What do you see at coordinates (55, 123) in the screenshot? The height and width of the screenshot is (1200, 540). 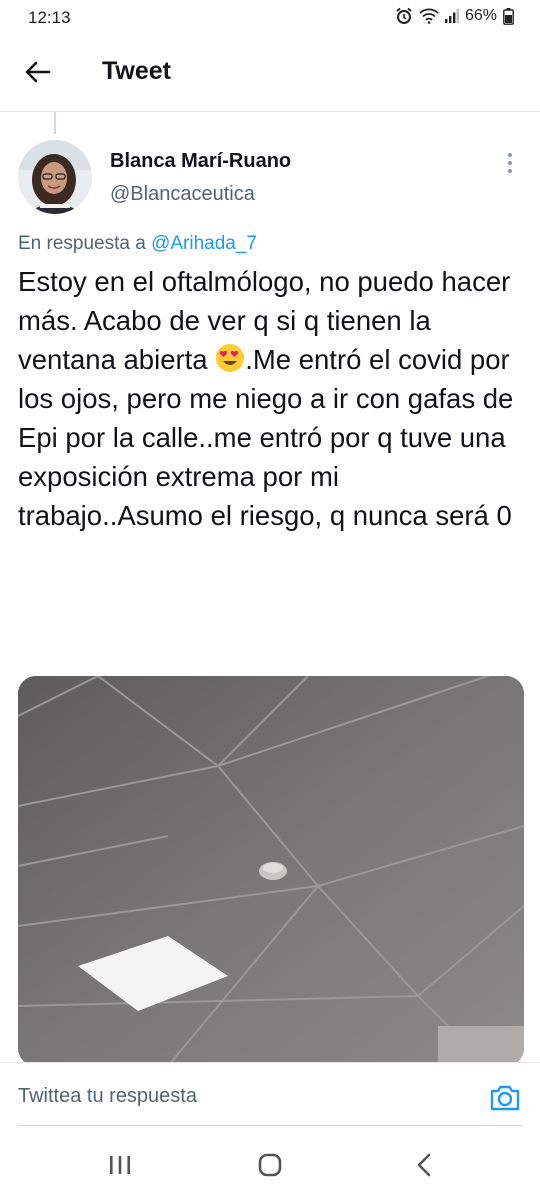 I see `thread-connector-line` at bounding box center [55, 123].